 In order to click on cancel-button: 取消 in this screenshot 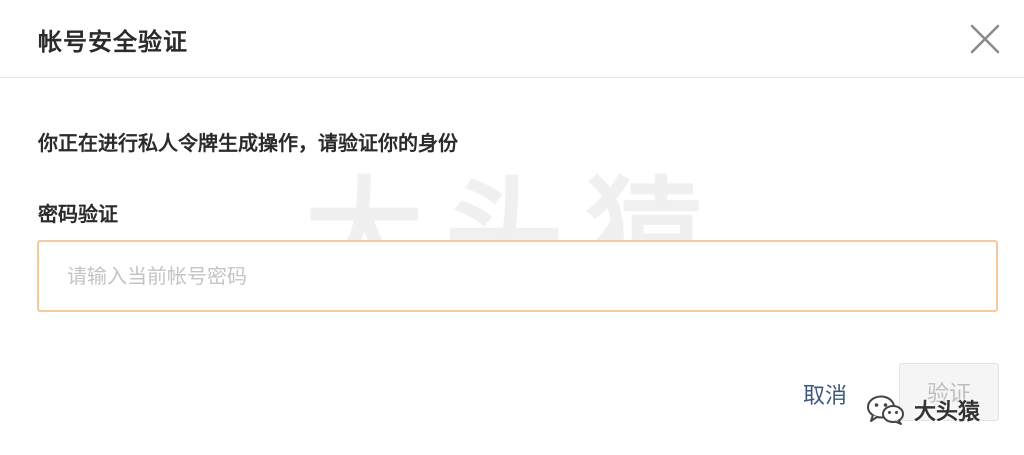, I will do `click(825, 394)`.